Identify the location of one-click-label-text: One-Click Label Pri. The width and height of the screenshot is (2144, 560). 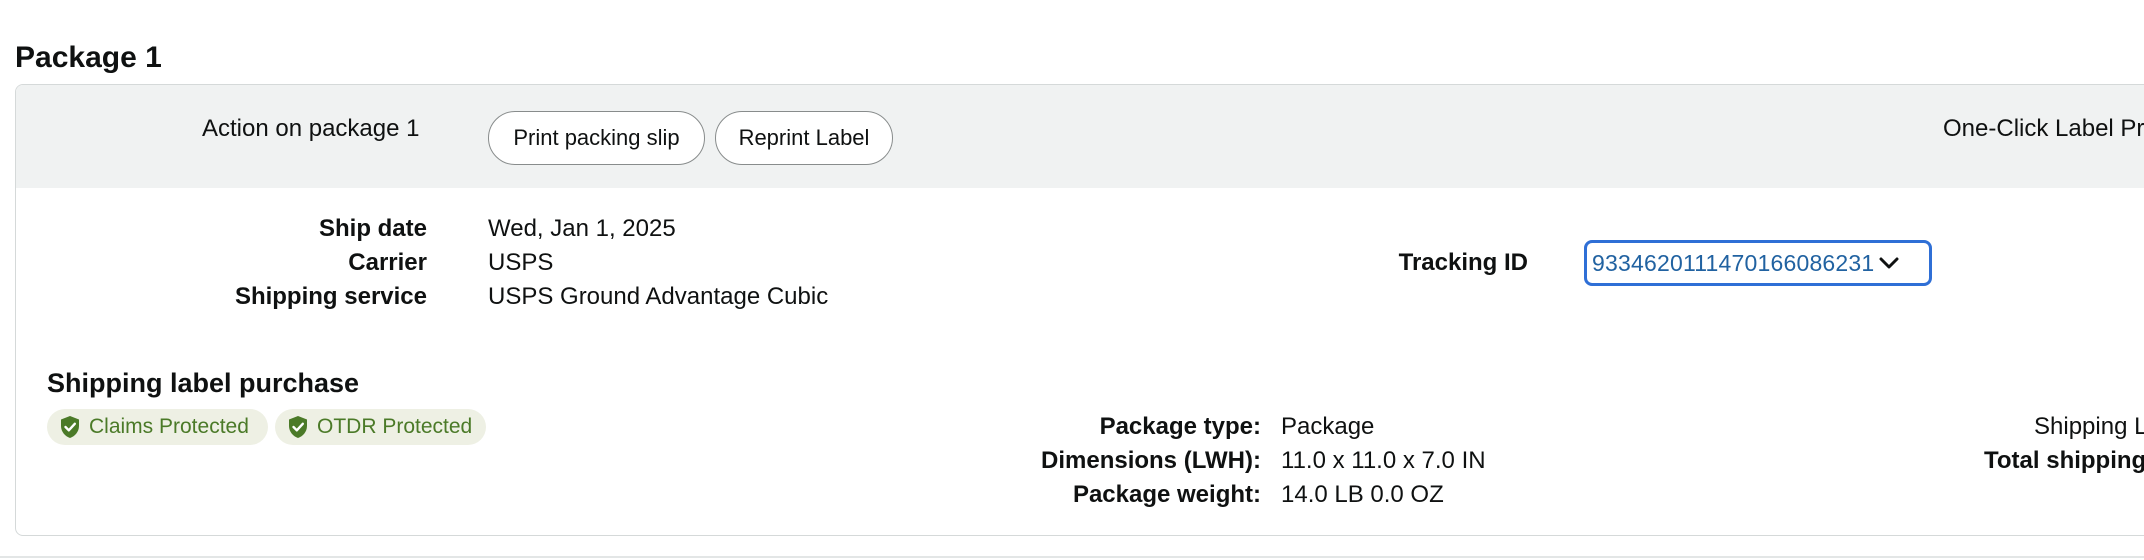
(2043, 128).